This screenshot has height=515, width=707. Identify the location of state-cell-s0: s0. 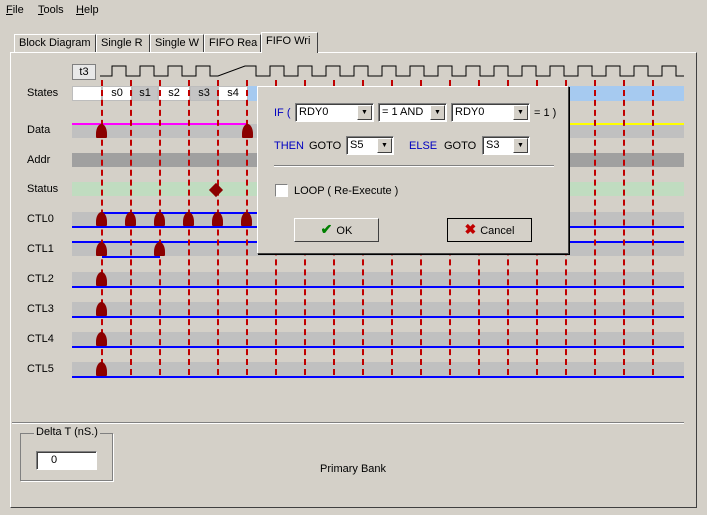
(117, 93).